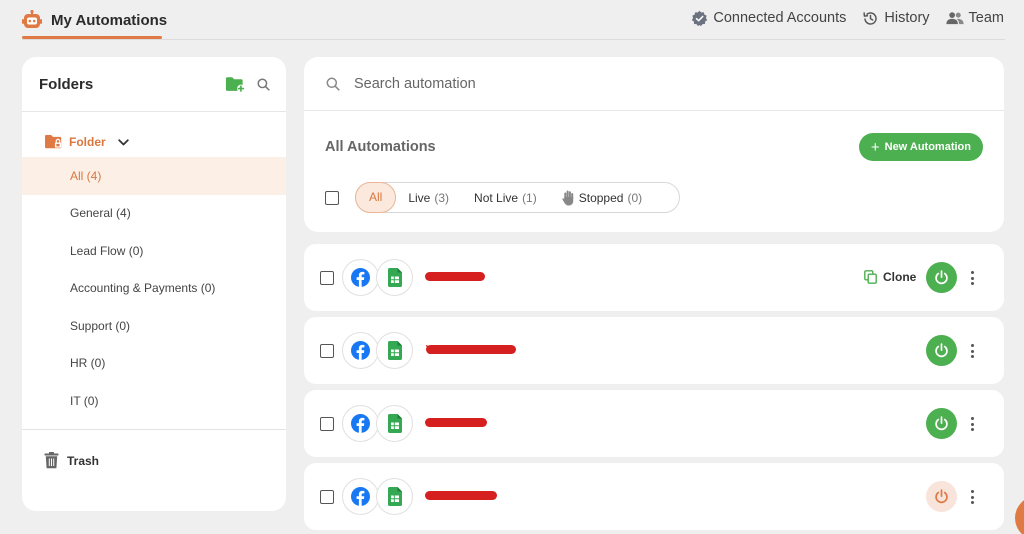 This screenshot has width=1024, height=534. I want to click on nav-team: Team, so click(974, 18).